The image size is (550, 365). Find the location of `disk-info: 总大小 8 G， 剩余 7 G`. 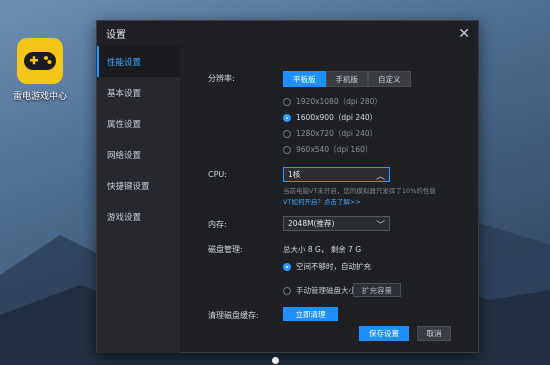

disk-info: 总大小 8 G， 剩余 7 G is located at coordinates (322, 249).